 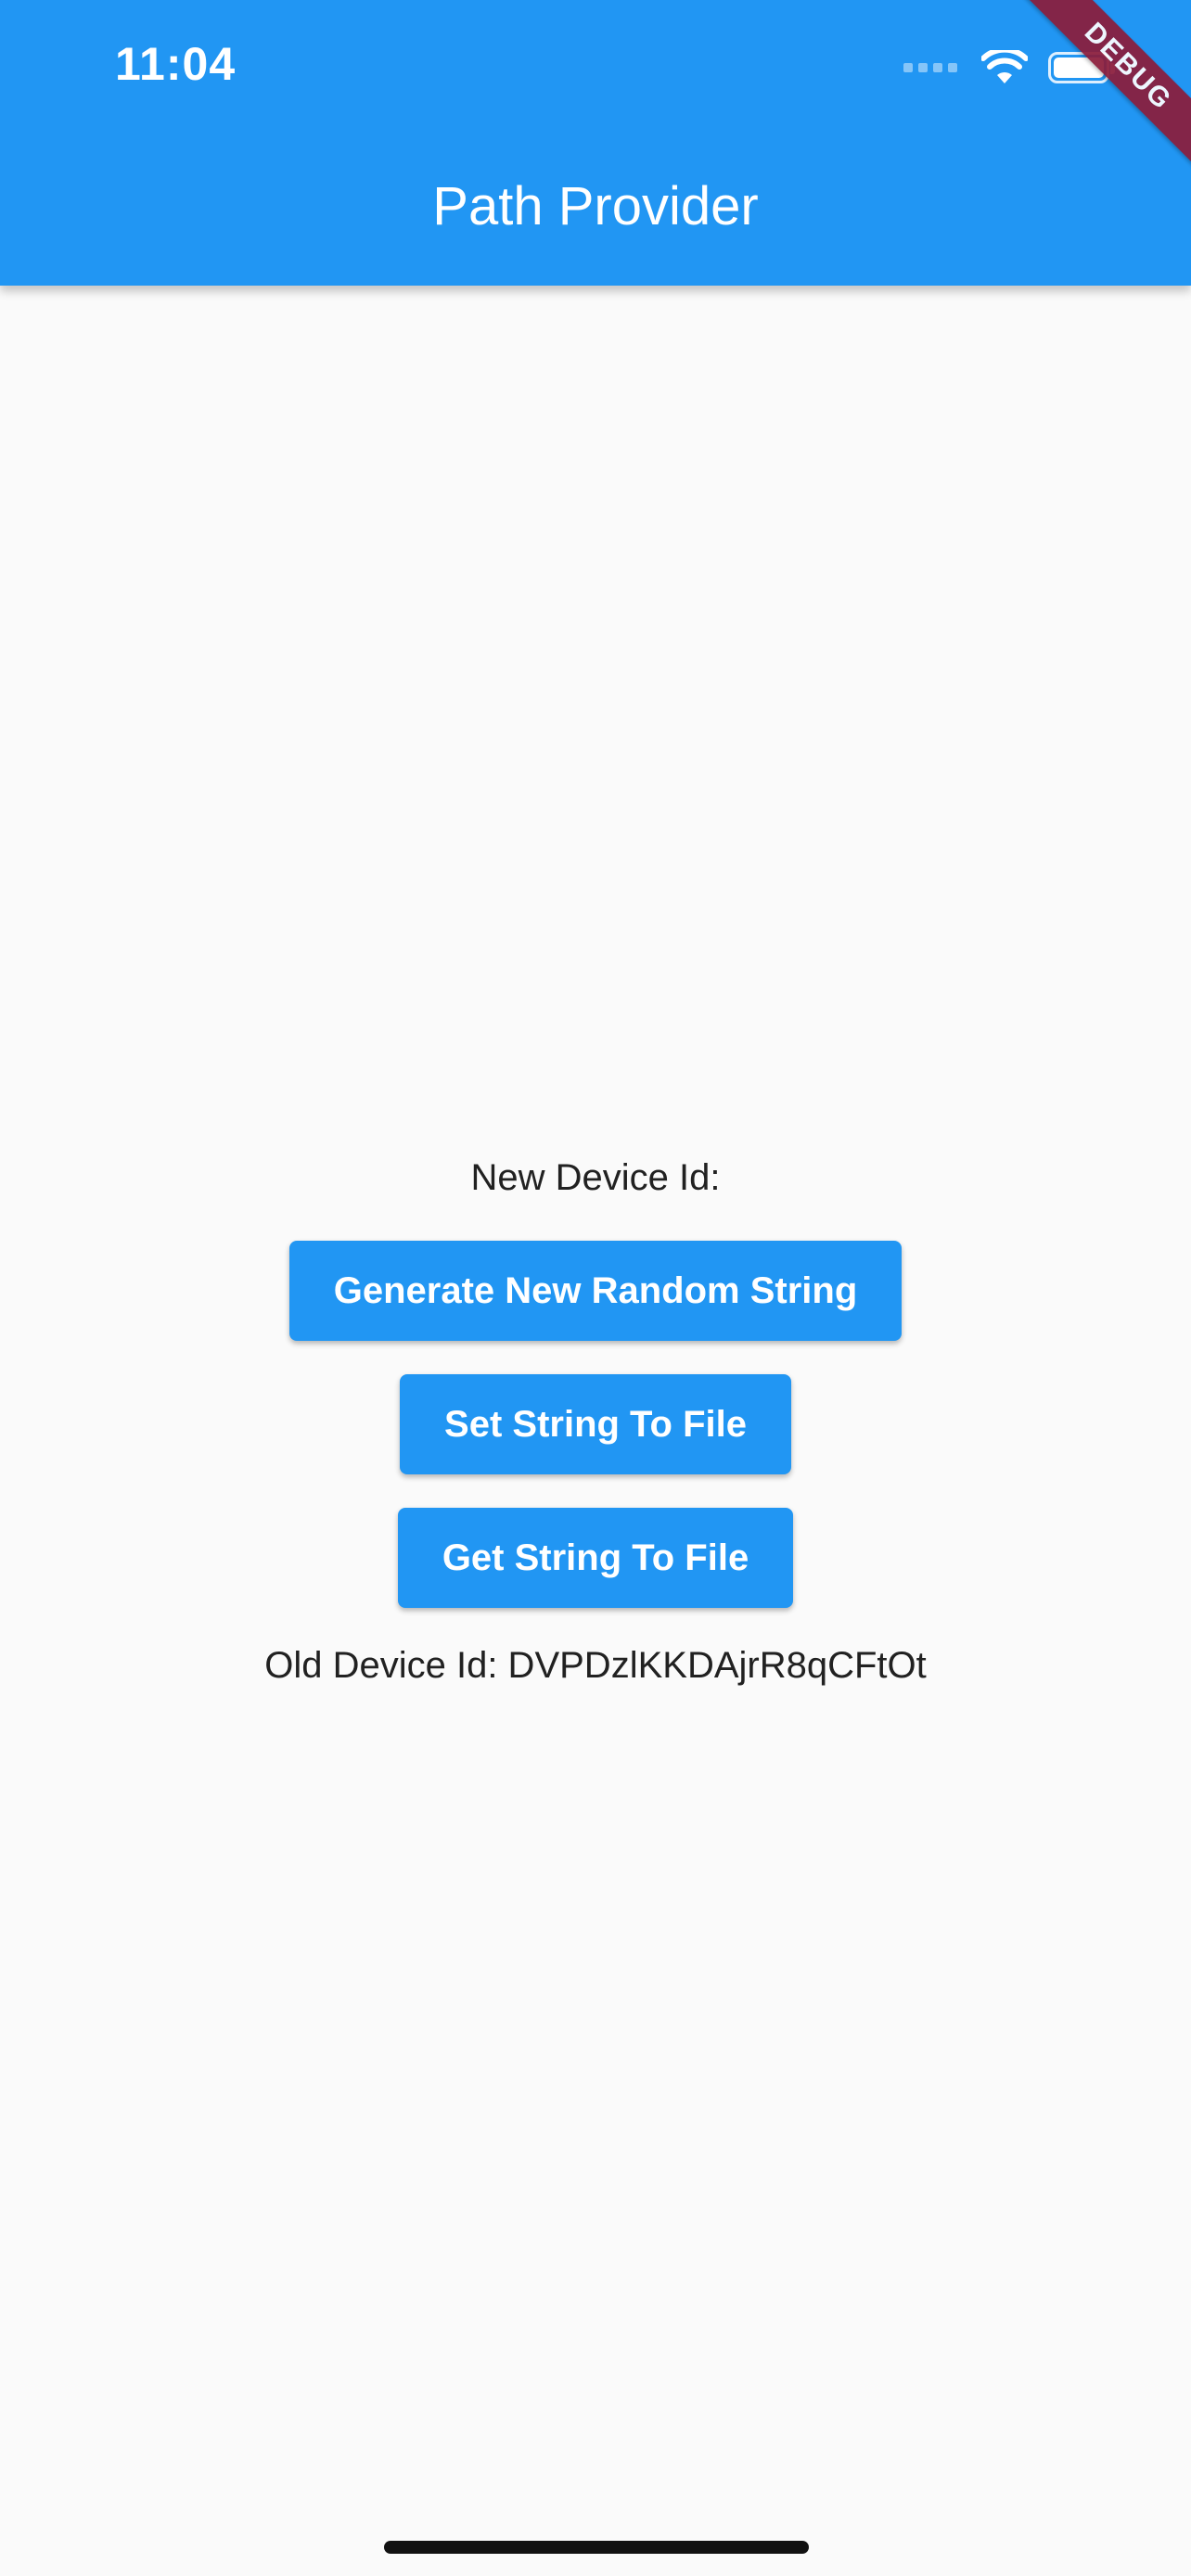 I want to click on set-string-to-file-button: Set String To File, so click(x=595, y=1424).